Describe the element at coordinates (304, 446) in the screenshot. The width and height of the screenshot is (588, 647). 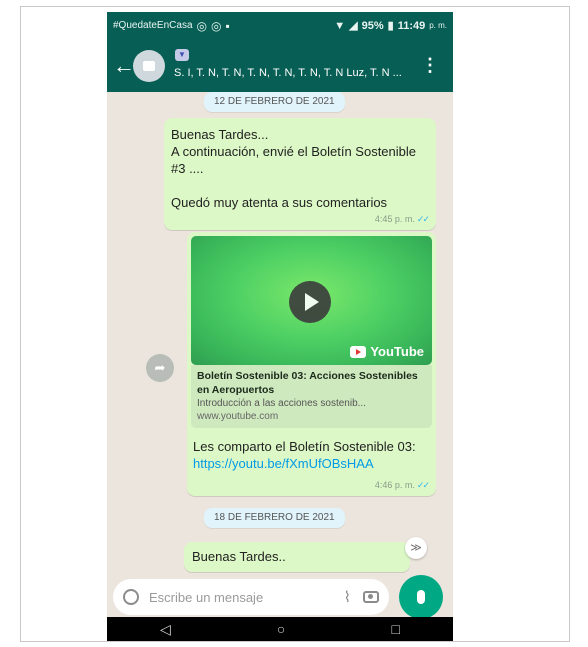
I see `message-text-part: Les comparto el Boletín Sostenible 03:` at that location.